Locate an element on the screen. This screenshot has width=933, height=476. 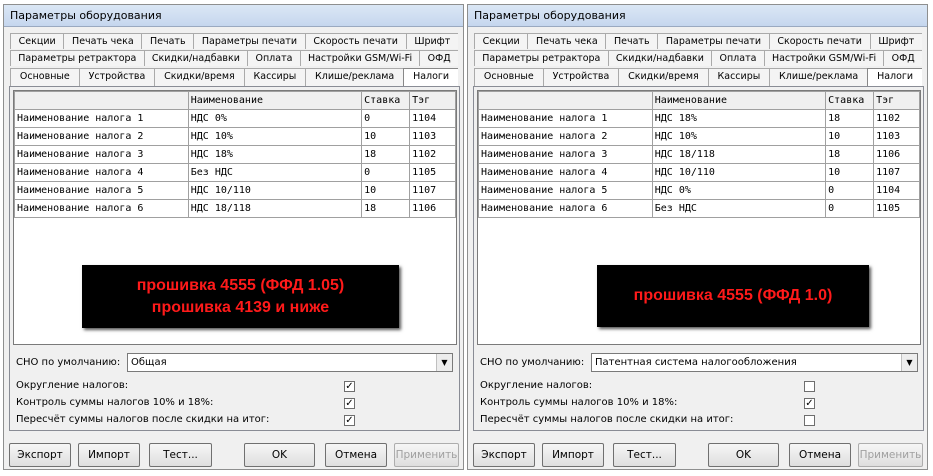
tax-recalc-checkbox is located at coordinates (809, 420).